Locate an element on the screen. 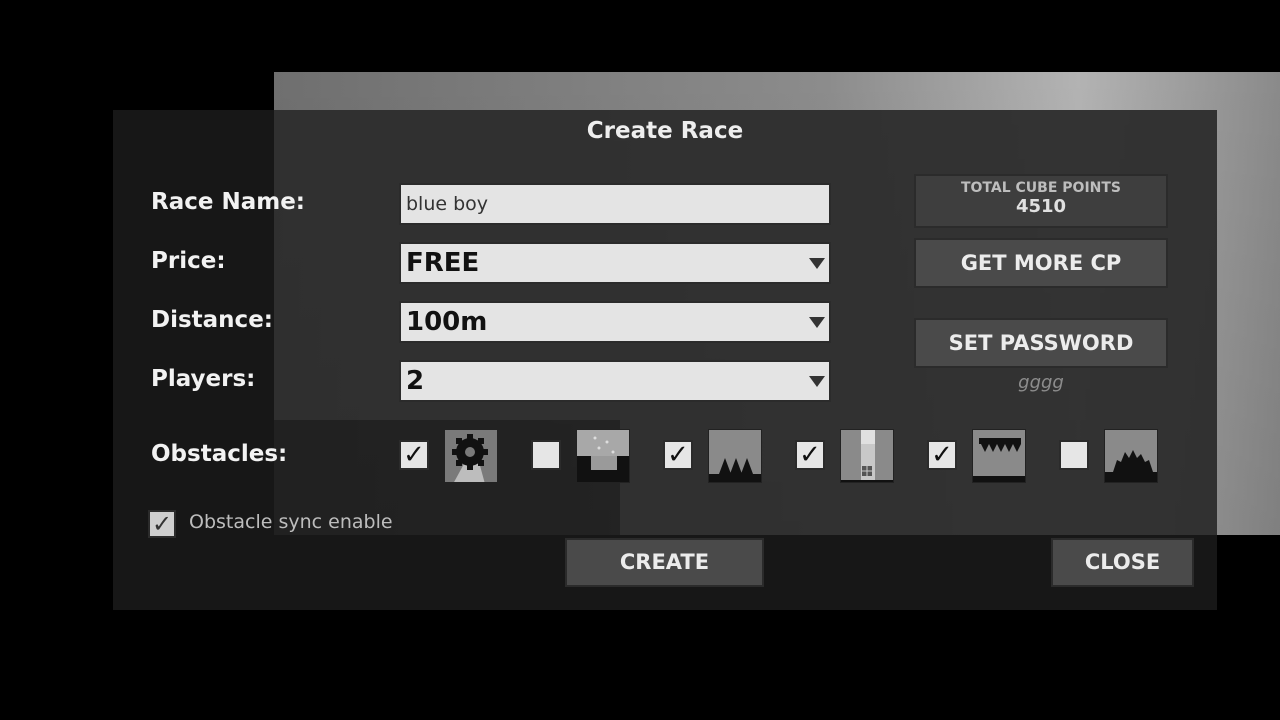 This screenshot has height=720, width=1280. price-label: Price: is located at coordinates (188, 261).